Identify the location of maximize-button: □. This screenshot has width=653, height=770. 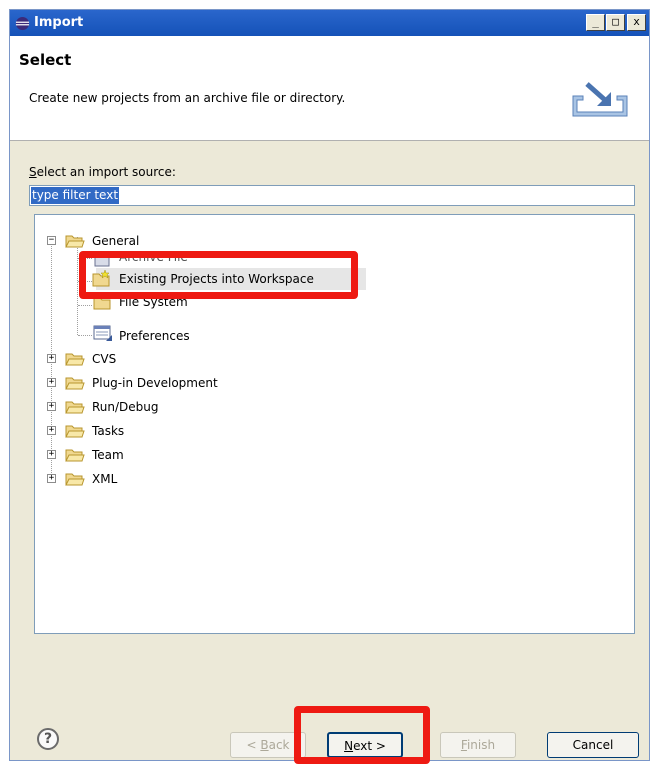
(615, 22).